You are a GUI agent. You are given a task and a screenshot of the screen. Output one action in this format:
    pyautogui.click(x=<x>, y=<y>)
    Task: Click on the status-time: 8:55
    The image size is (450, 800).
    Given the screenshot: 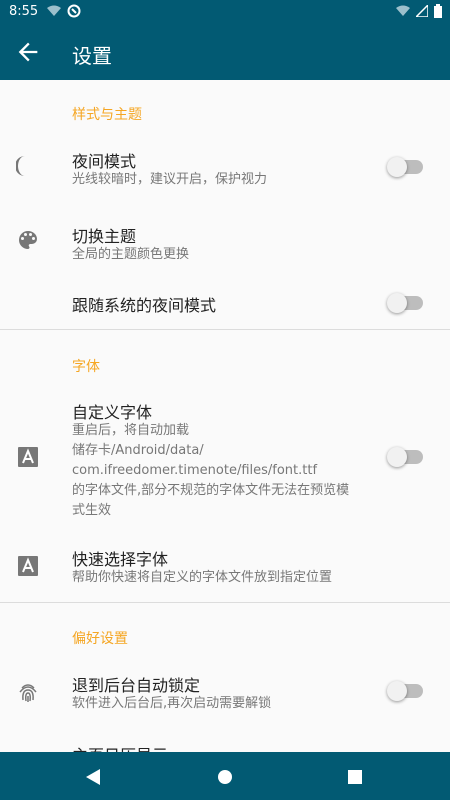 What is the action you would take?
    pyautogui.click(x=24, y=11)
    